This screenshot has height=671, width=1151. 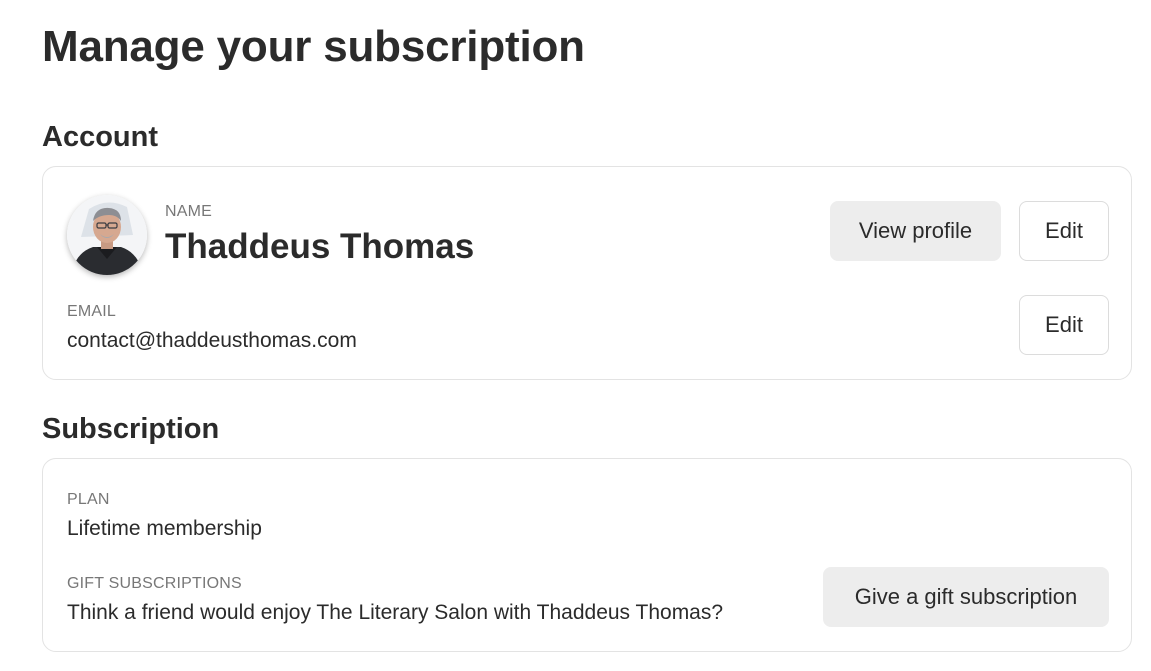 I want to click on avatar, so click(x=107, y=235).